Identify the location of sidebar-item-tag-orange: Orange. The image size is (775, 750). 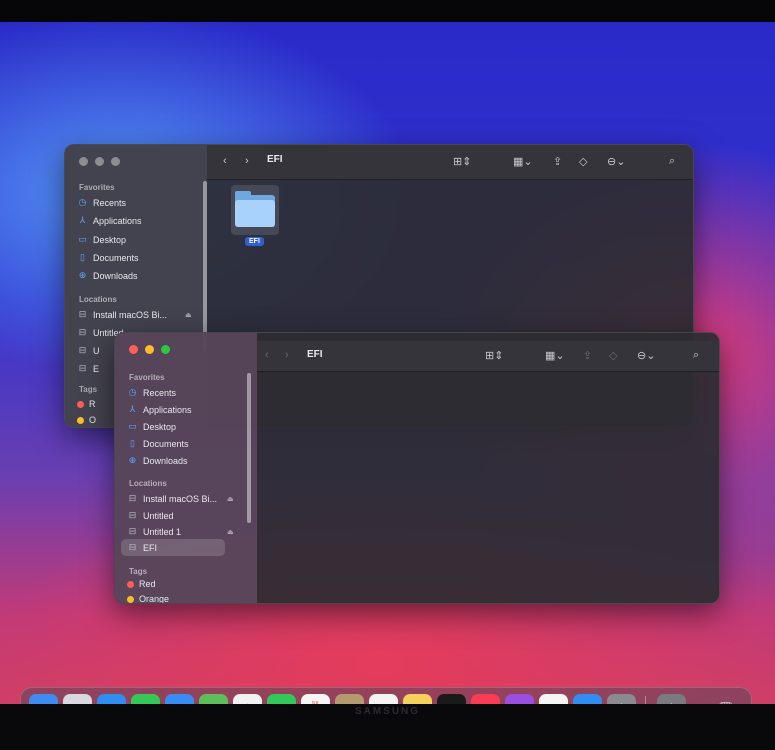
(148, 598).